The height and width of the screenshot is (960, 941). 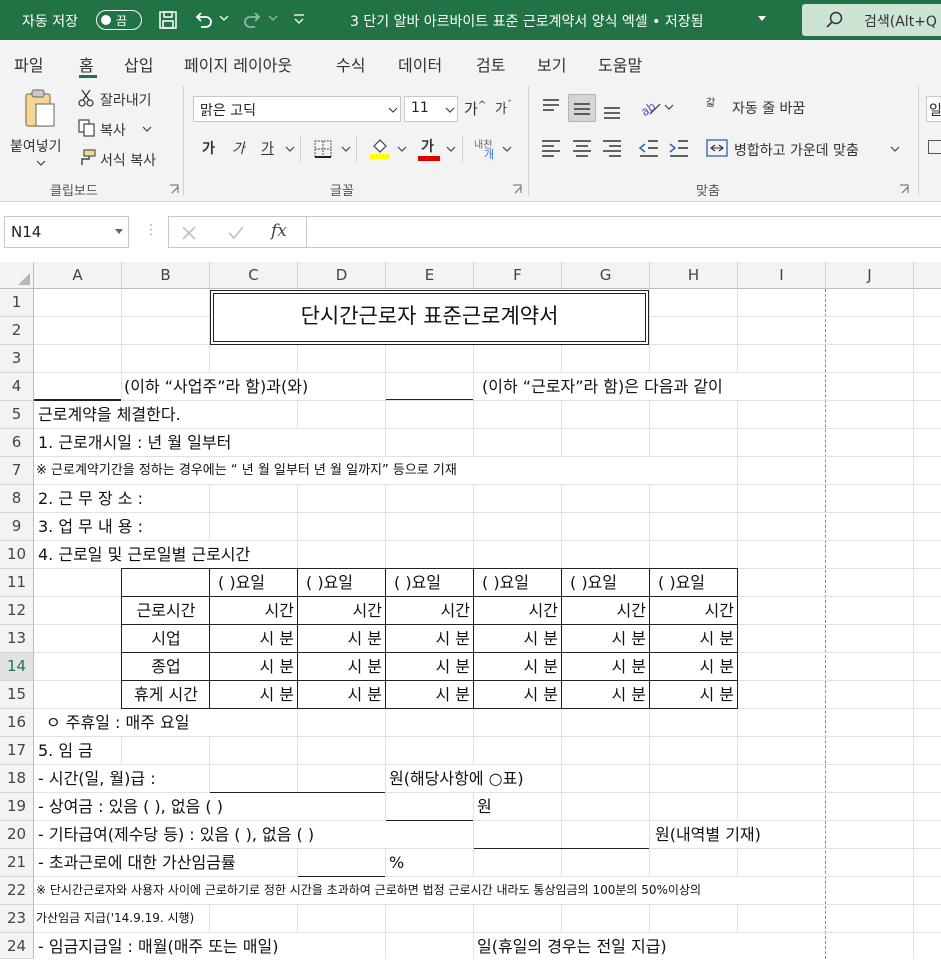 What do you see at coordinates (97, 778) in the screenshot?
I see `hourly-wage-label: - 시간(일, 월)급 :` at bounding box center [97, 778].